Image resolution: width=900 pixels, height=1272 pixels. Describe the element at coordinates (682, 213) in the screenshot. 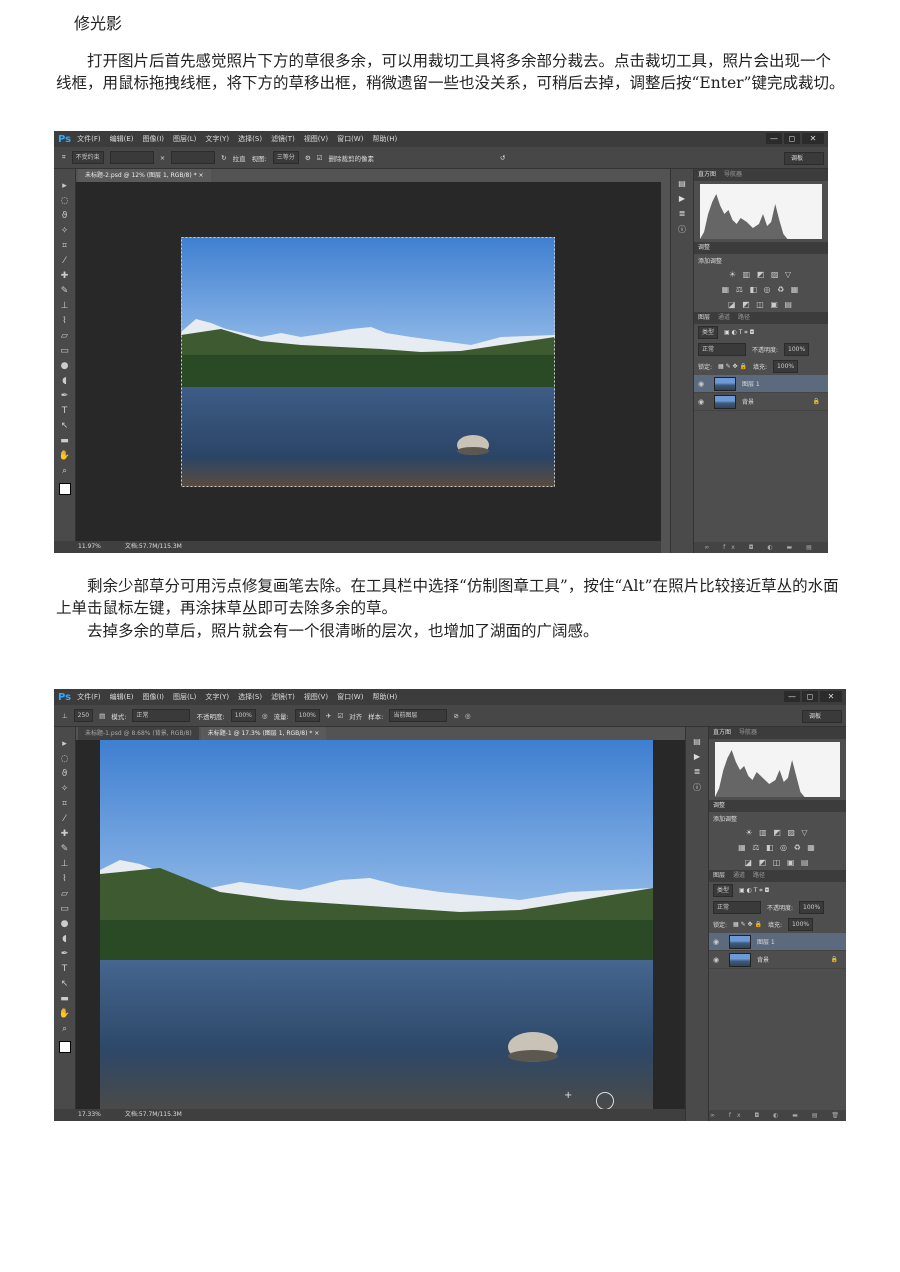

I see `properties-panel-icon: ≣` at that location.